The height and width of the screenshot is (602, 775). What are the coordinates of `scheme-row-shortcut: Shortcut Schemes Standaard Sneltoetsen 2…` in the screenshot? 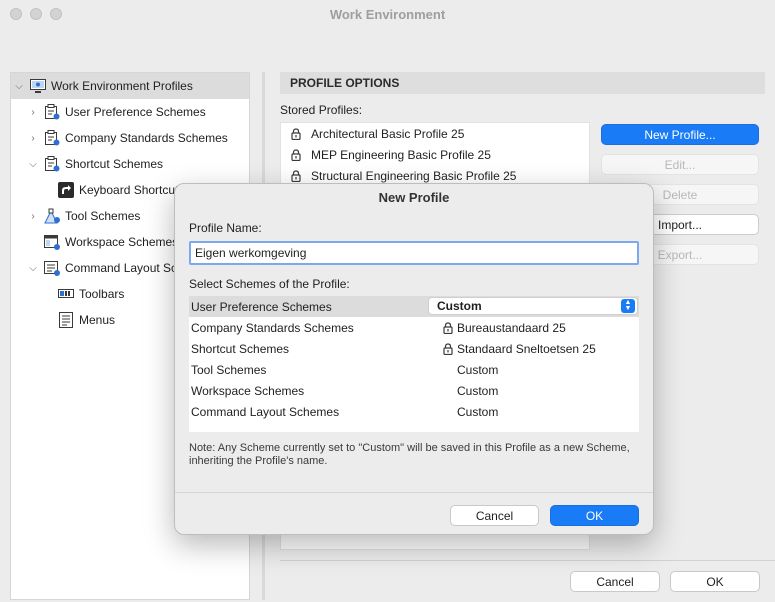 It's located at (414, 348).